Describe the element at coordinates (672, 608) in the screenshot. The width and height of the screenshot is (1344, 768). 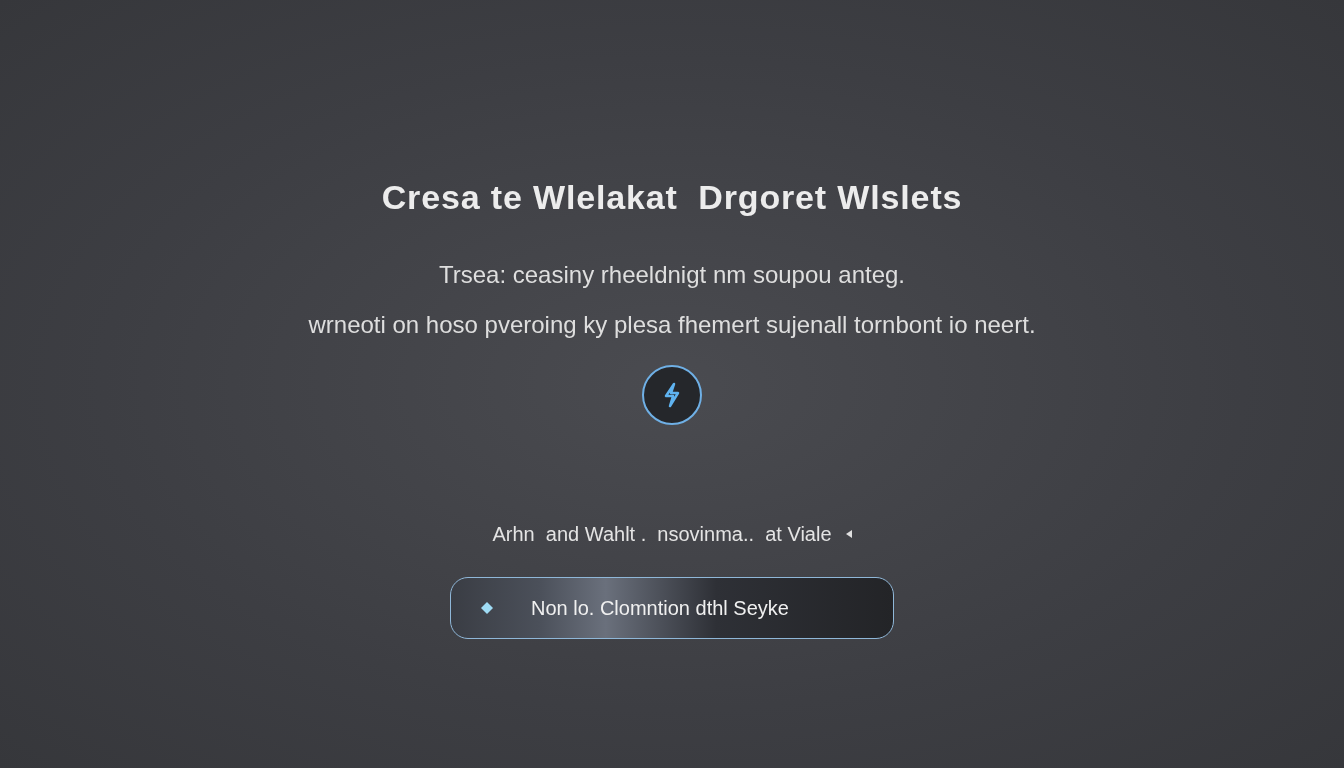
I see `action-button: Non lo. Clomntion dthl Seyke` at that location.